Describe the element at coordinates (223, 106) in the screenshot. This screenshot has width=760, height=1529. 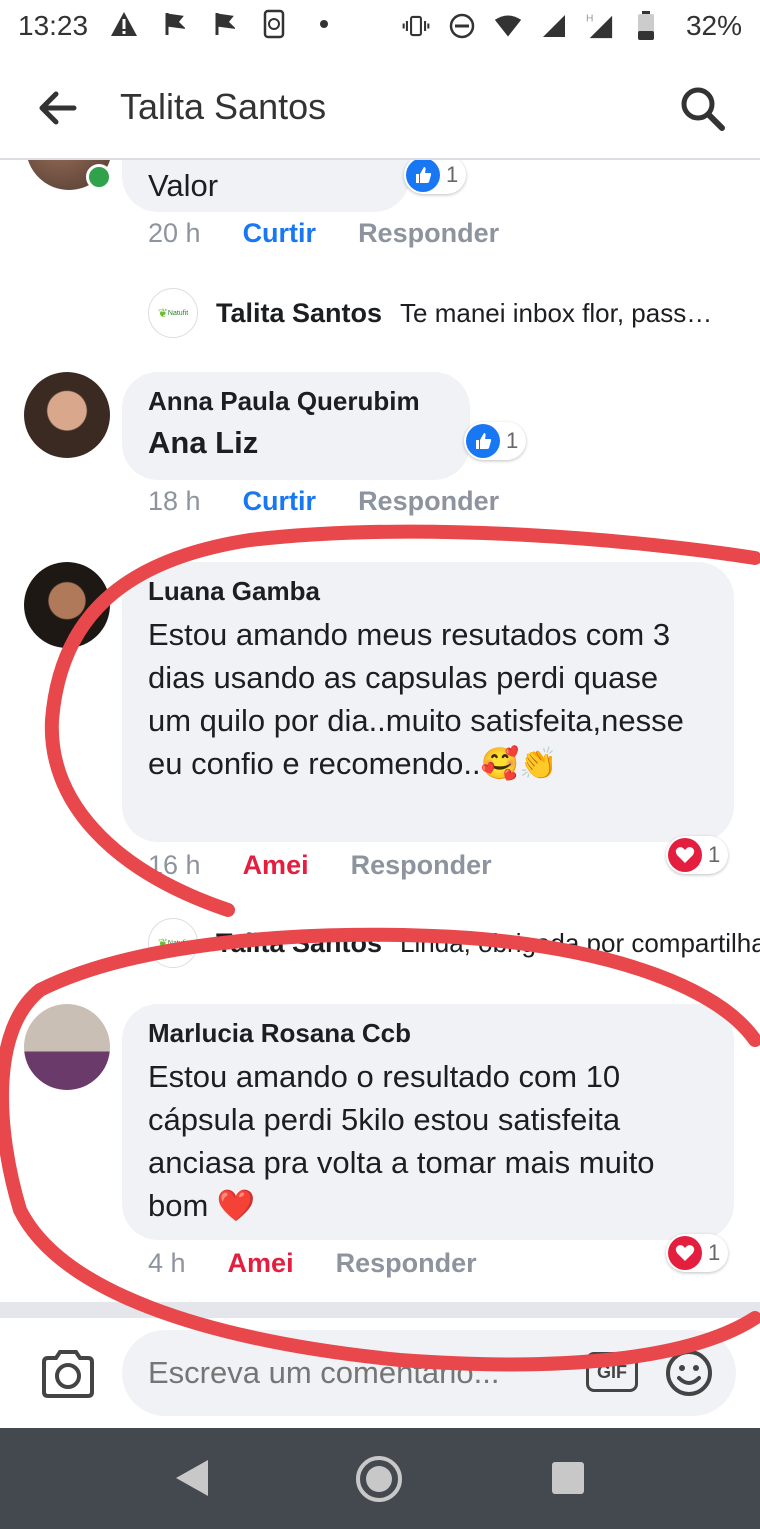
I see `page-title: Talita Santos` at that location.